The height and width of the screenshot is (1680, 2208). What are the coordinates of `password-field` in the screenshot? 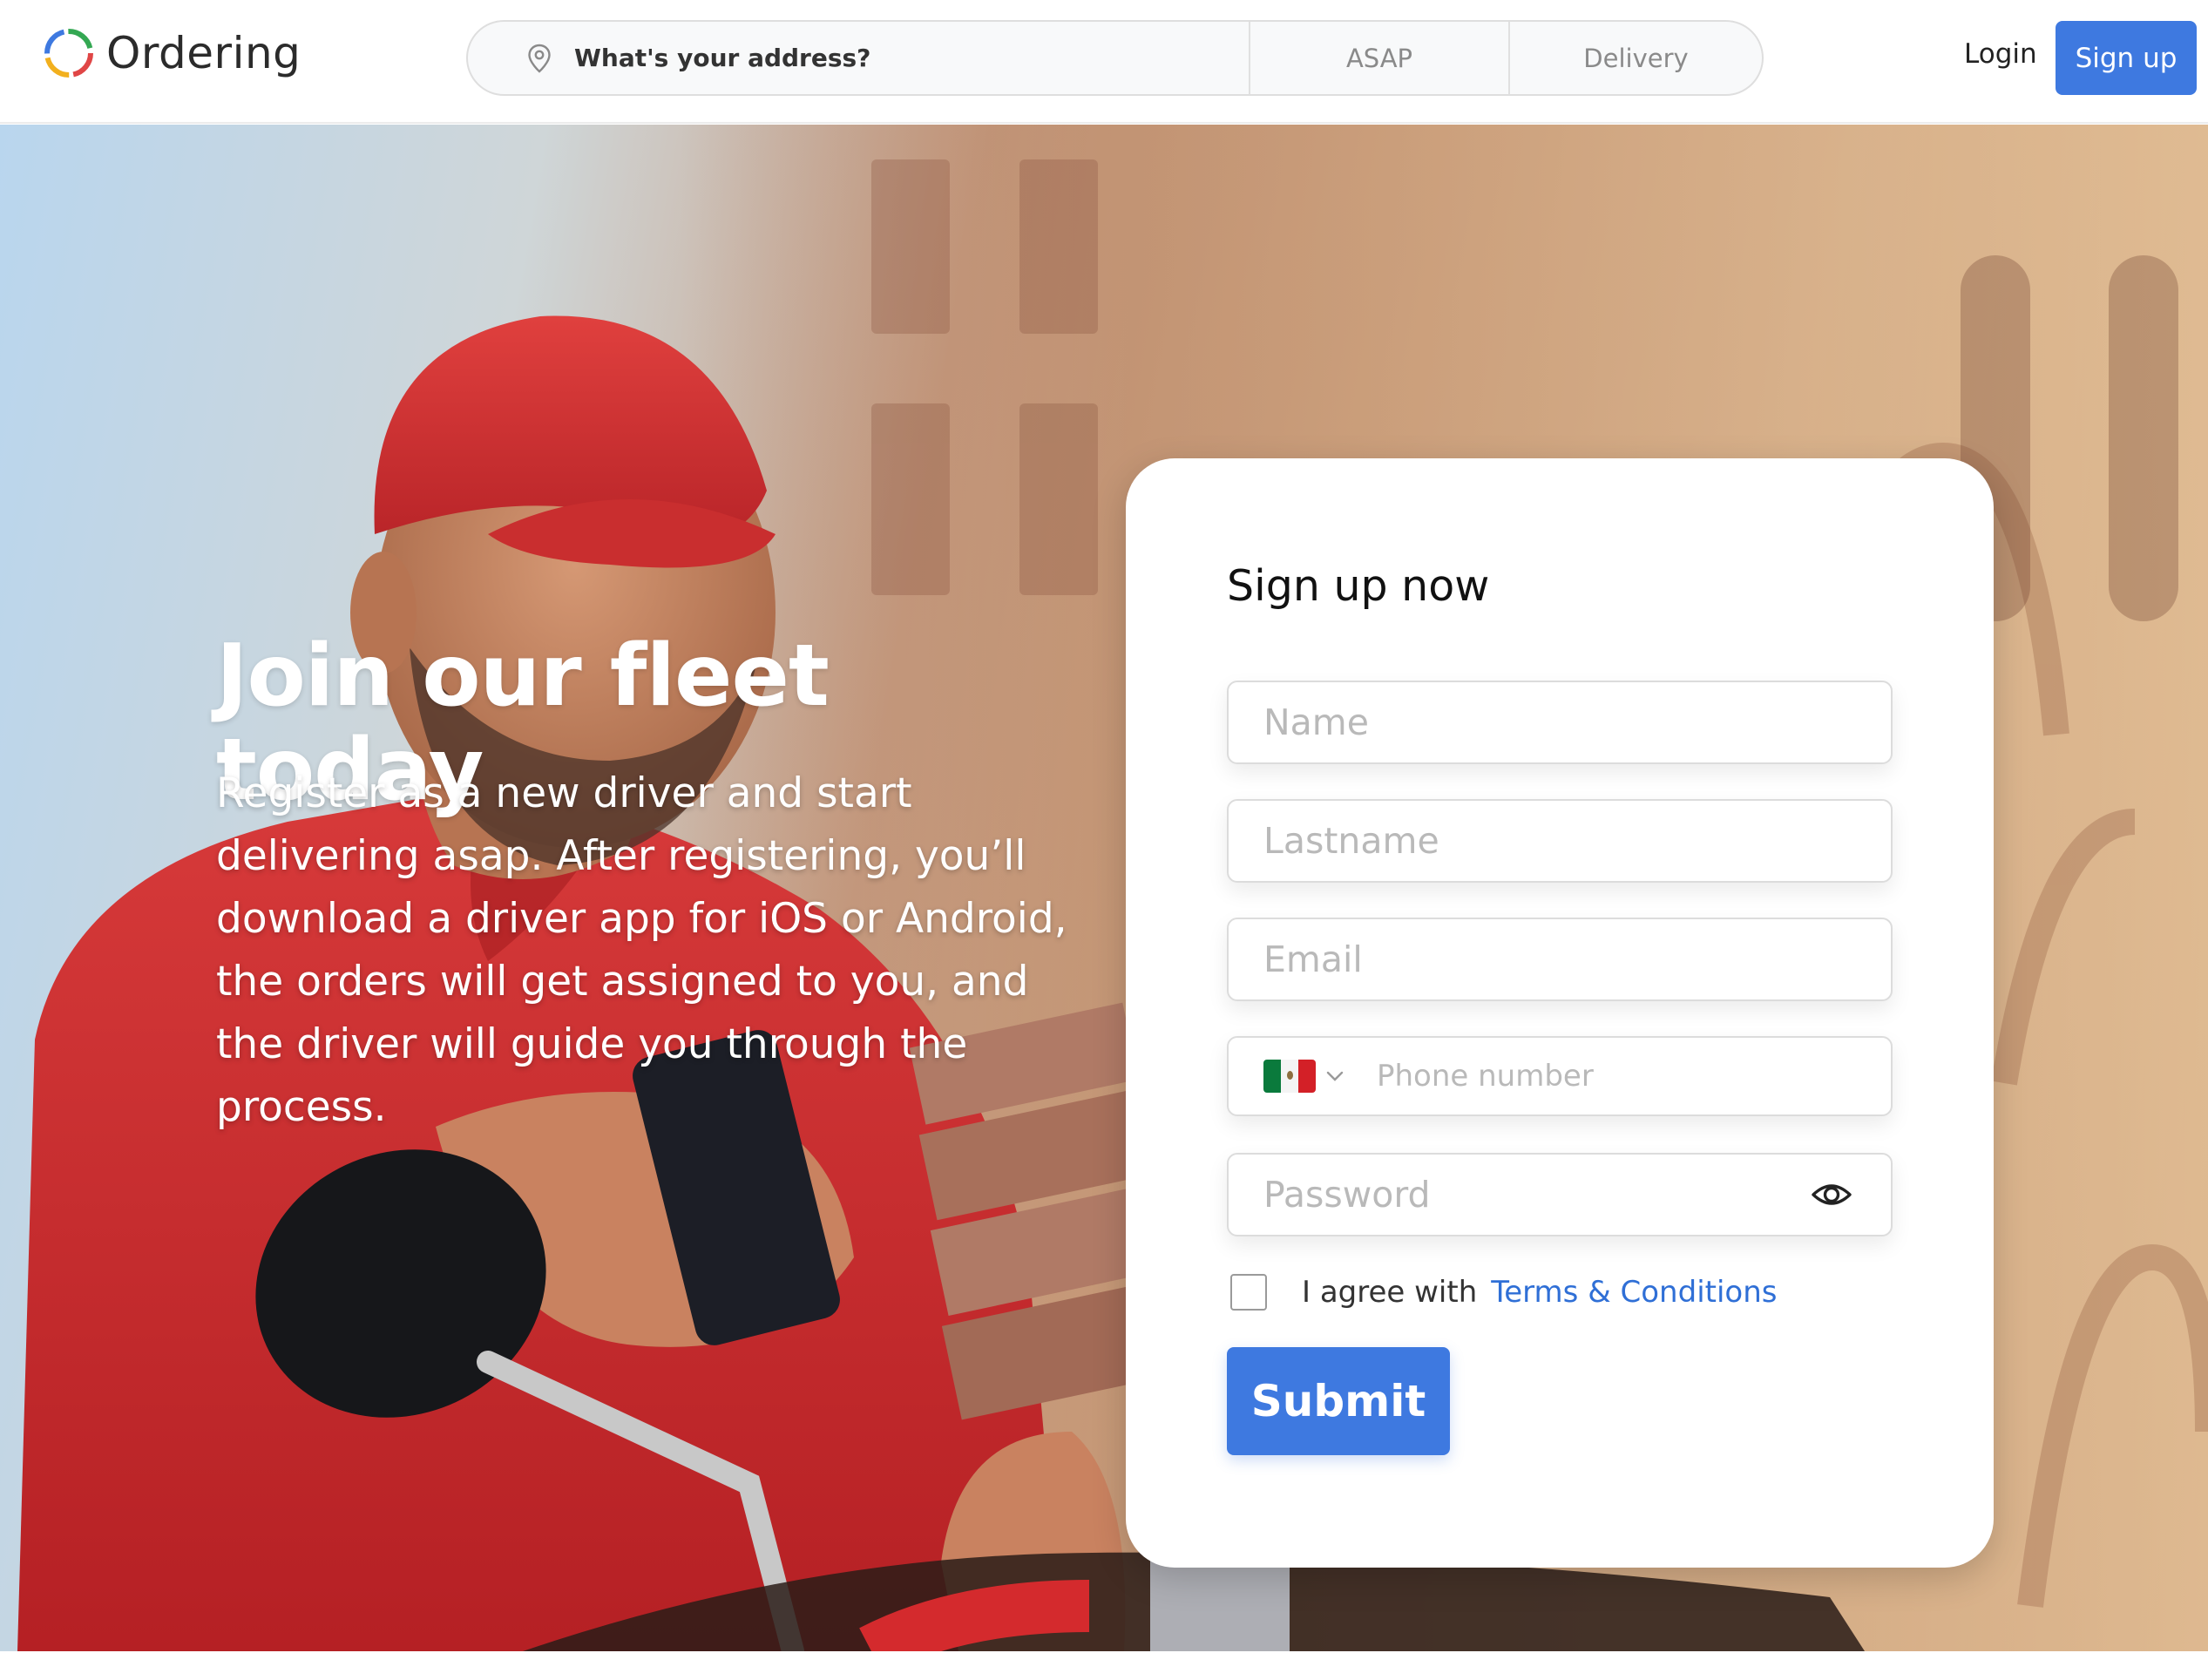 It's located at (1560, 1194).